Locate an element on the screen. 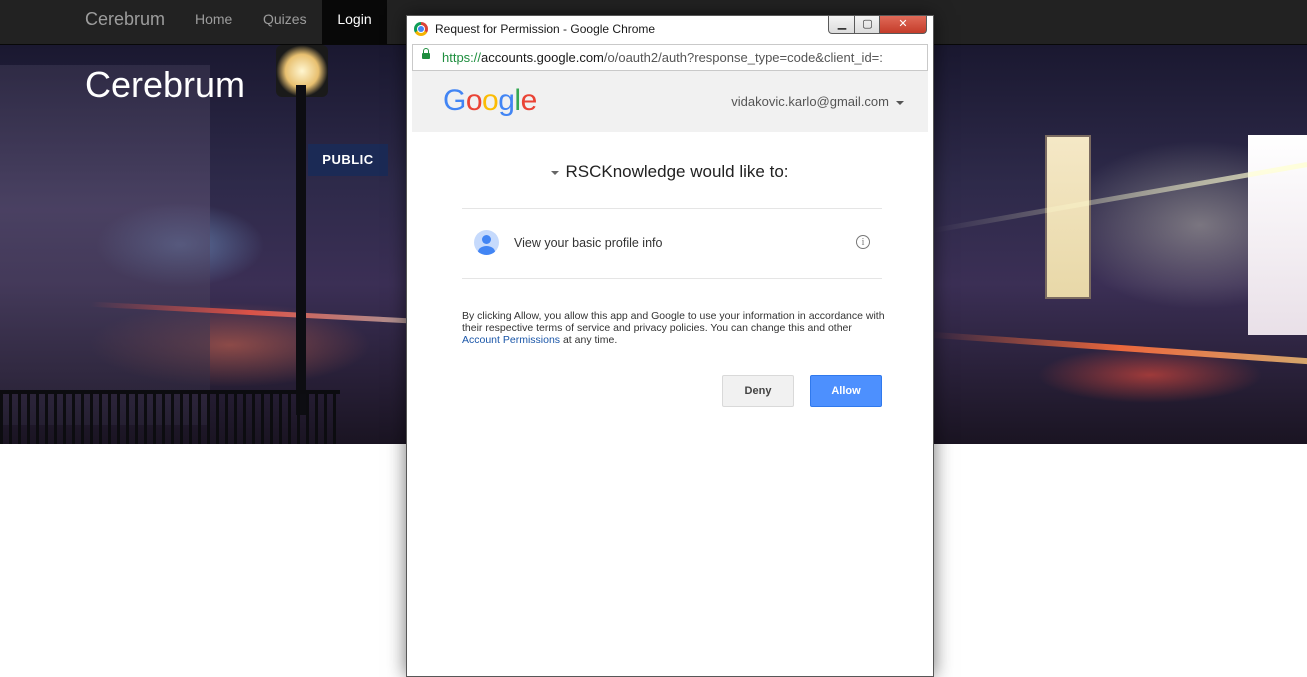 This screenshot has width=1307, height=677. window-title: Request for Permission - Google Chrome is located at coordinates (545, 29).